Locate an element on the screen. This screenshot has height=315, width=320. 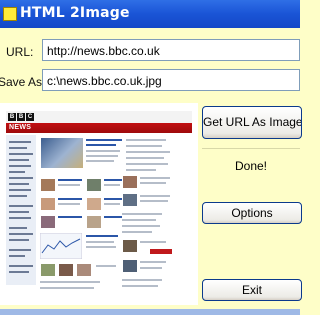
exit-button: Exit is located at coordinates (252, 290).